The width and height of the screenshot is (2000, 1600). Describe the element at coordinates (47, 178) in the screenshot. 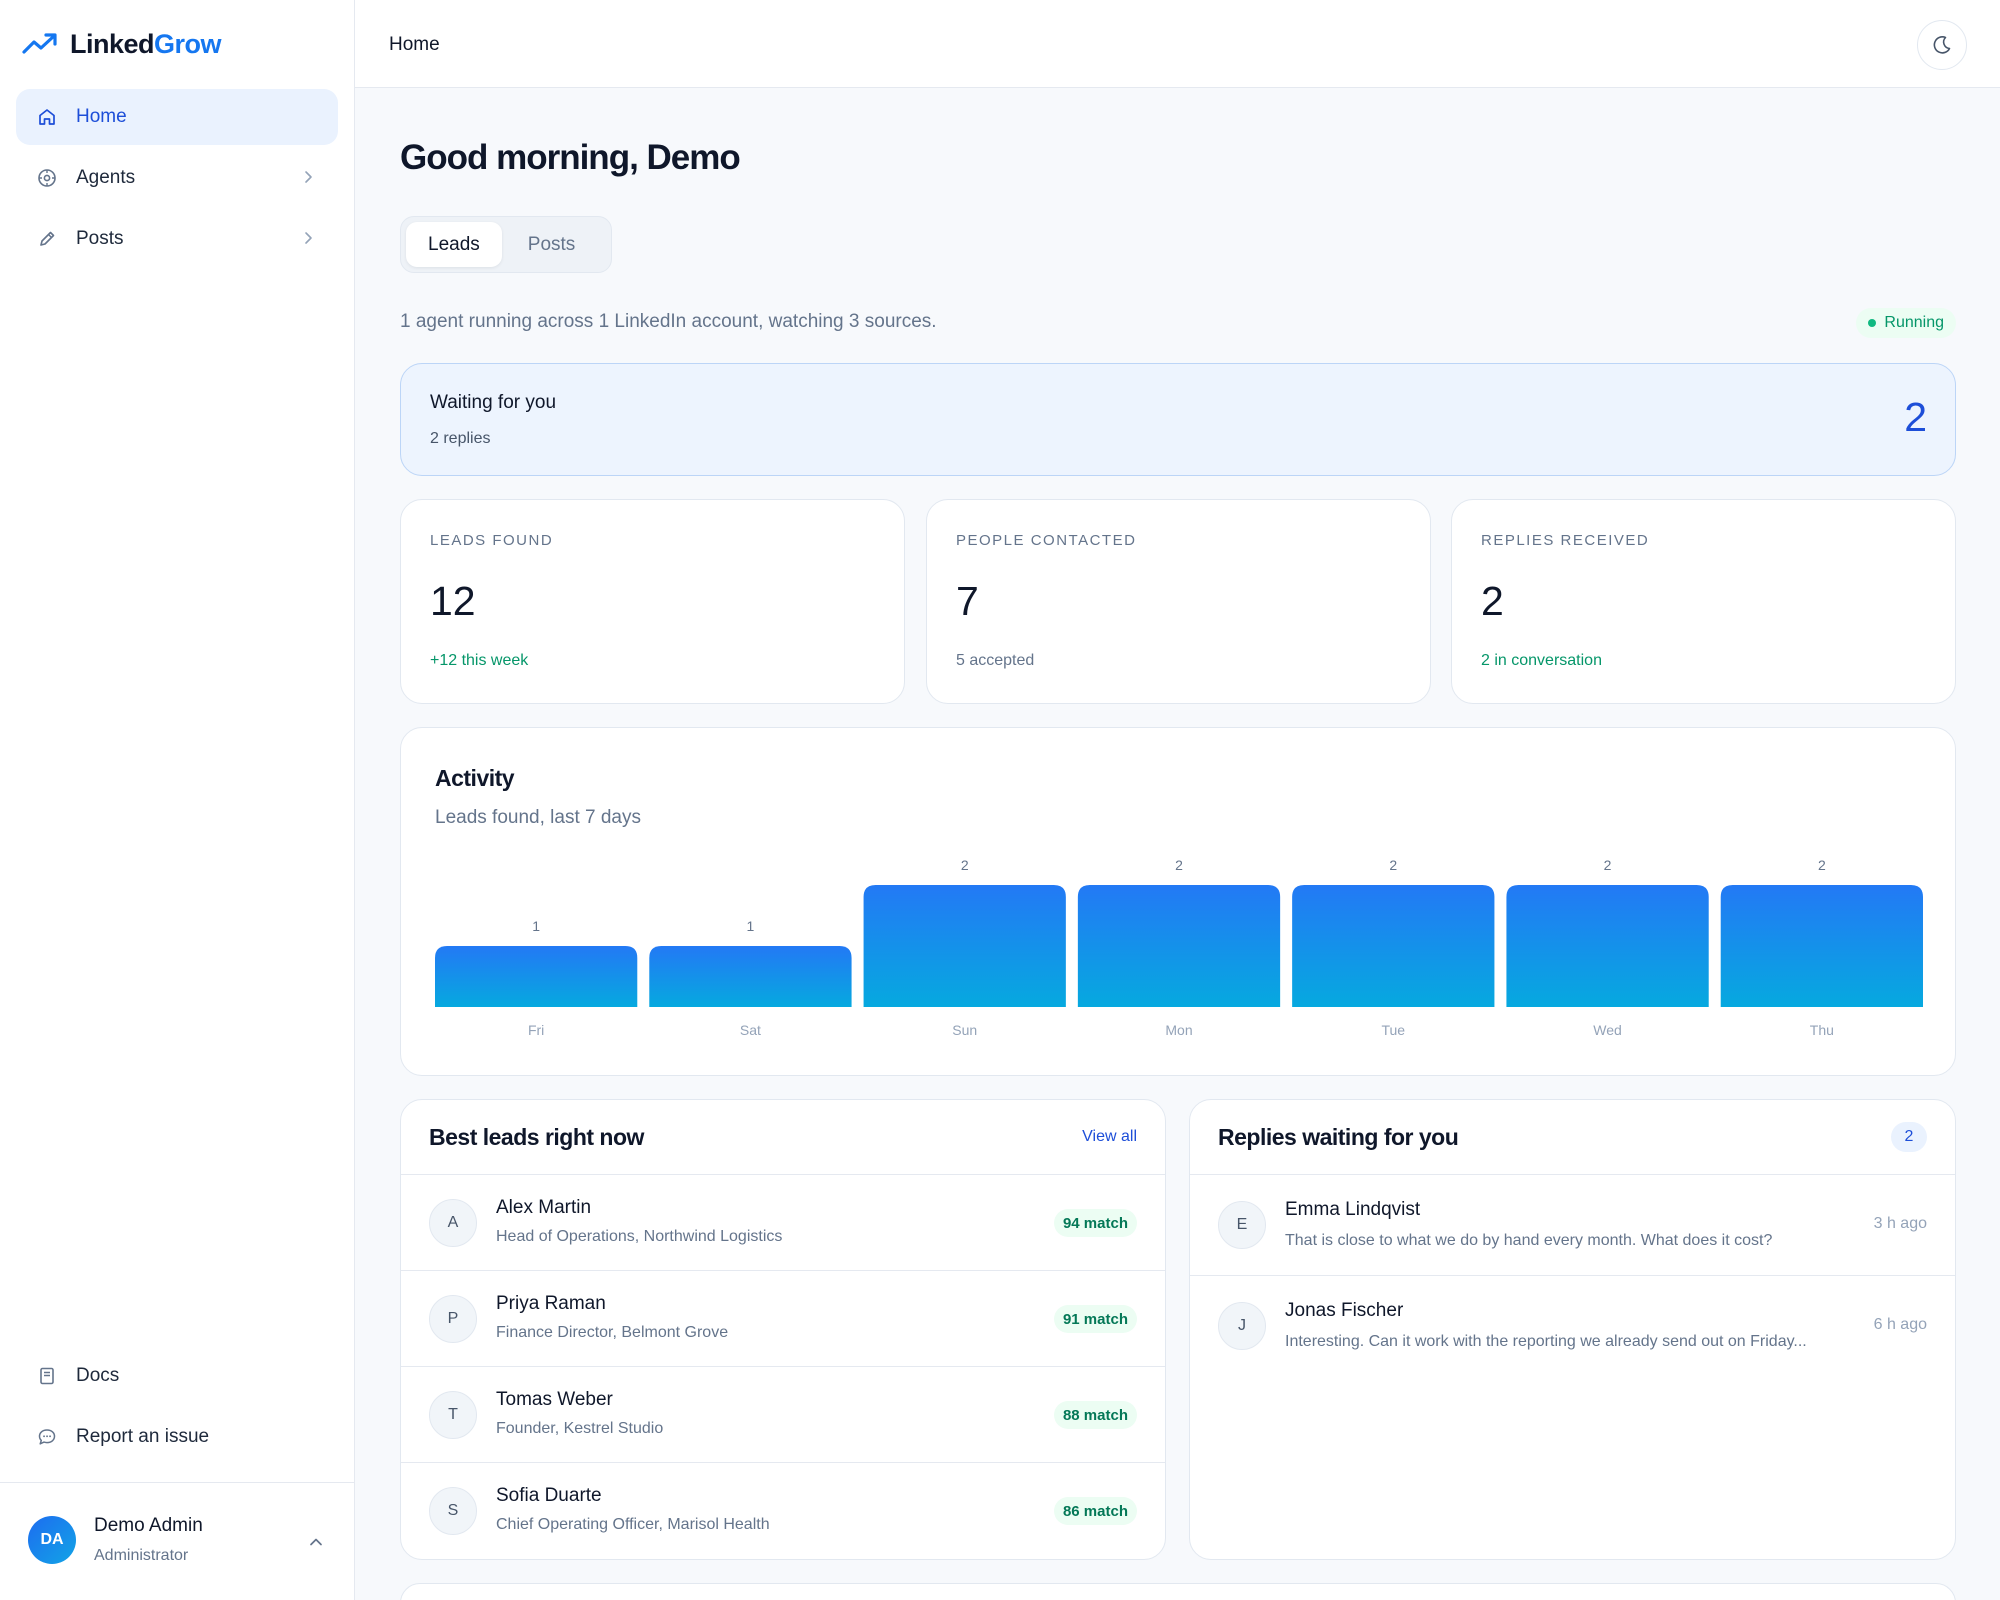

I see `agents-icon` at that location.